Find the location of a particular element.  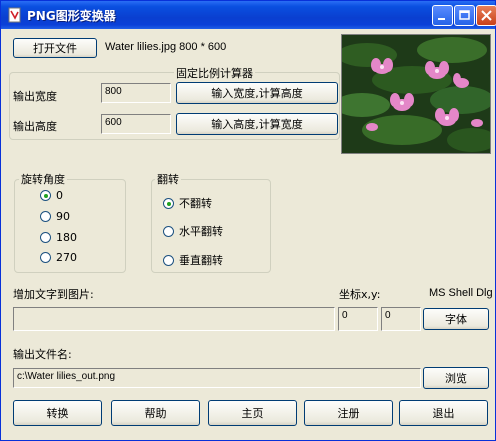

open-file-button: 打开文件 is located at coordinates (55, 48).